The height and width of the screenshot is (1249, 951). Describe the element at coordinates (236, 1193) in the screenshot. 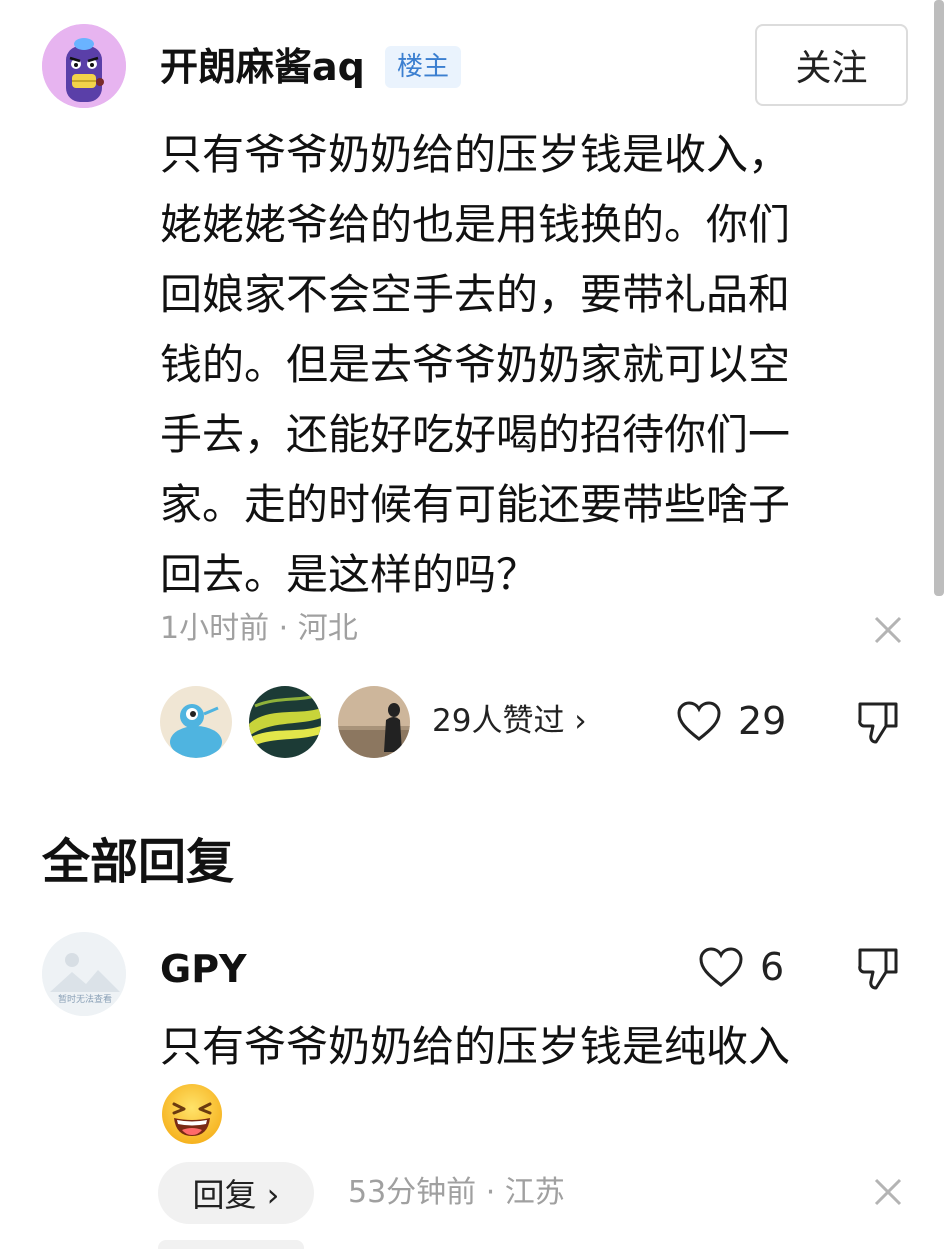

I see `reply-button: 回复 ›` at that location.